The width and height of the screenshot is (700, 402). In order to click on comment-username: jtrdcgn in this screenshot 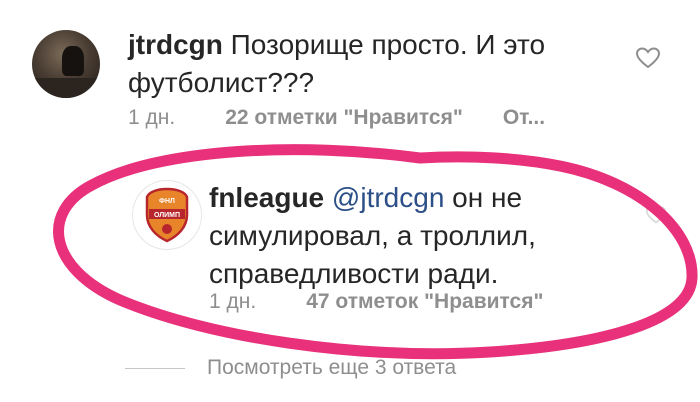, I will do `click(175, 44)`.